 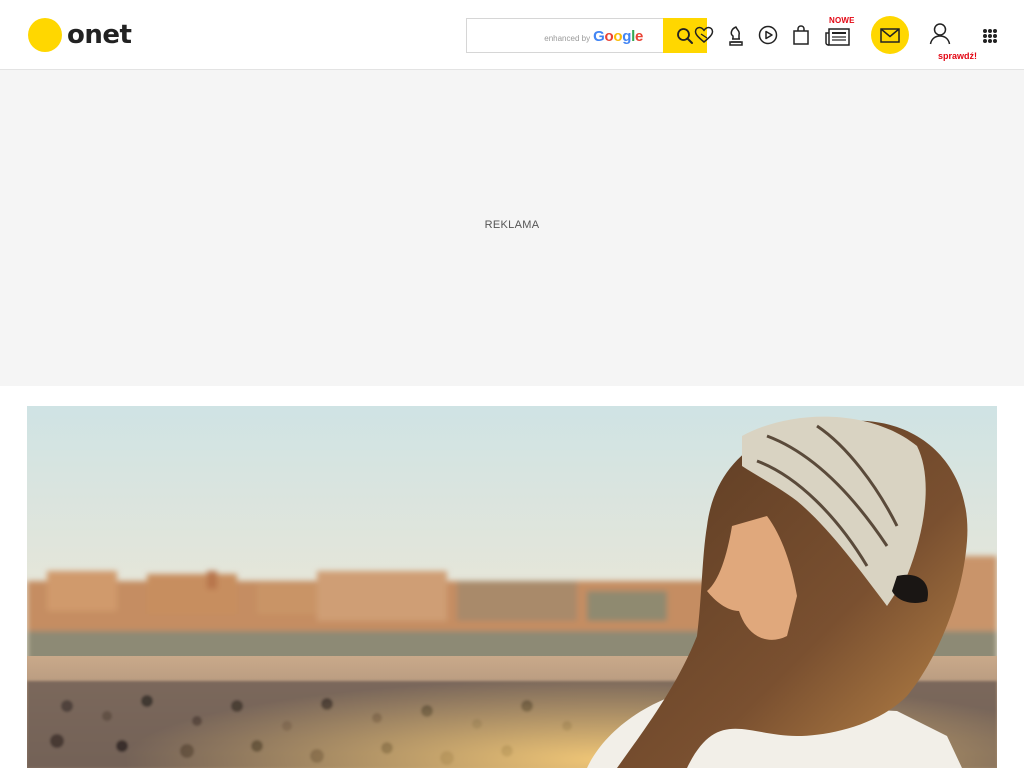 What do you see at coordinates (45, 35) in the screenshot?
I see `logo-yellow-dot` at bounding box center [45, 35].